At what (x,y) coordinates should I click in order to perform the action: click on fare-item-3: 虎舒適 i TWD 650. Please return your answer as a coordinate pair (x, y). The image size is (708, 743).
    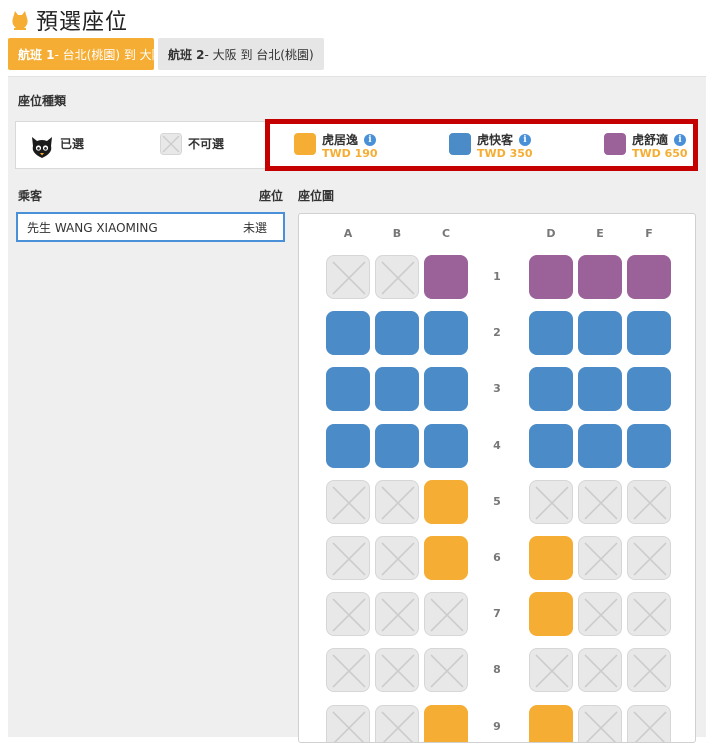
    Looking at the image, I should click on (646, 146).